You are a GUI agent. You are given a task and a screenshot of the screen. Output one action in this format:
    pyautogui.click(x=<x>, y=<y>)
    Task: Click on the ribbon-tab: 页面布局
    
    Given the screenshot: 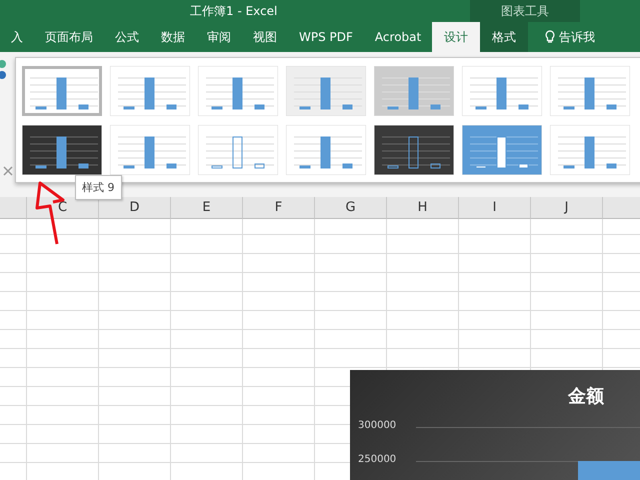 What is the action you would take?
    pyautogui.click(x=69, y=37)
    